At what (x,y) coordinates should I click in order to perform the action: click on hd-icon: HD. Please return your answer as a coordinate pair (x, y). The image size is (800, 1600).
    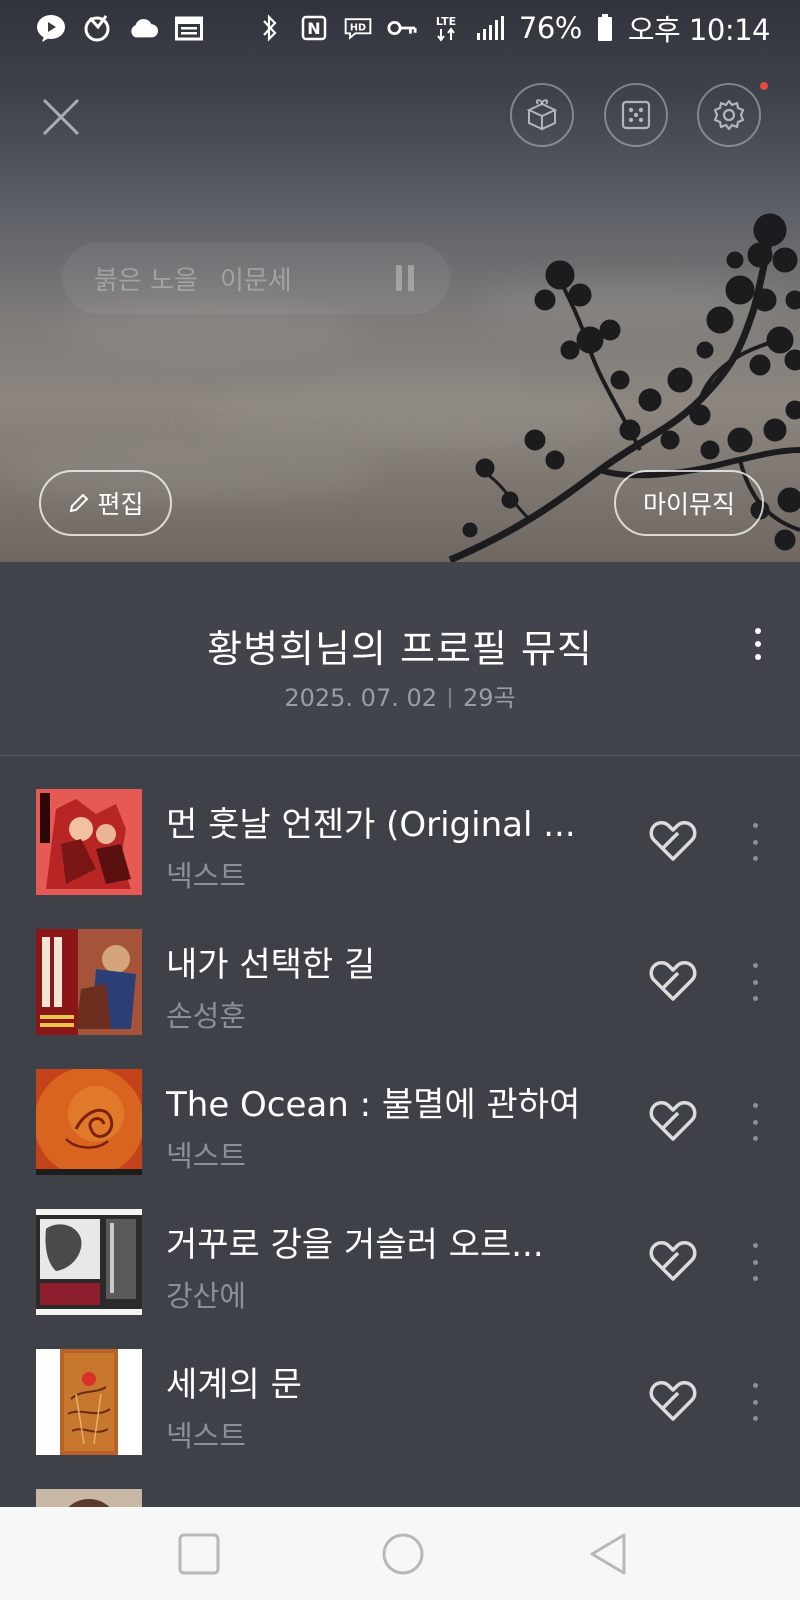
    Looking at the image, I should click on (358, 28).